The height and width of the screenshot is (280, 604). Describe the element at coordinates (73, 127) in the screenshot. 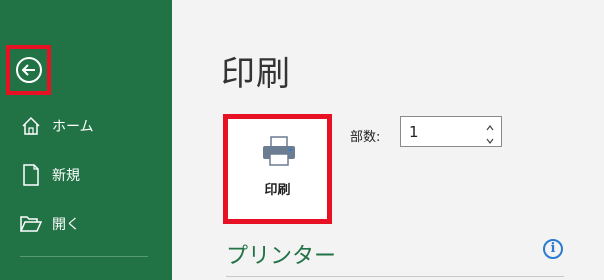

I see `sidebar-item-label: ホーム` at that location.